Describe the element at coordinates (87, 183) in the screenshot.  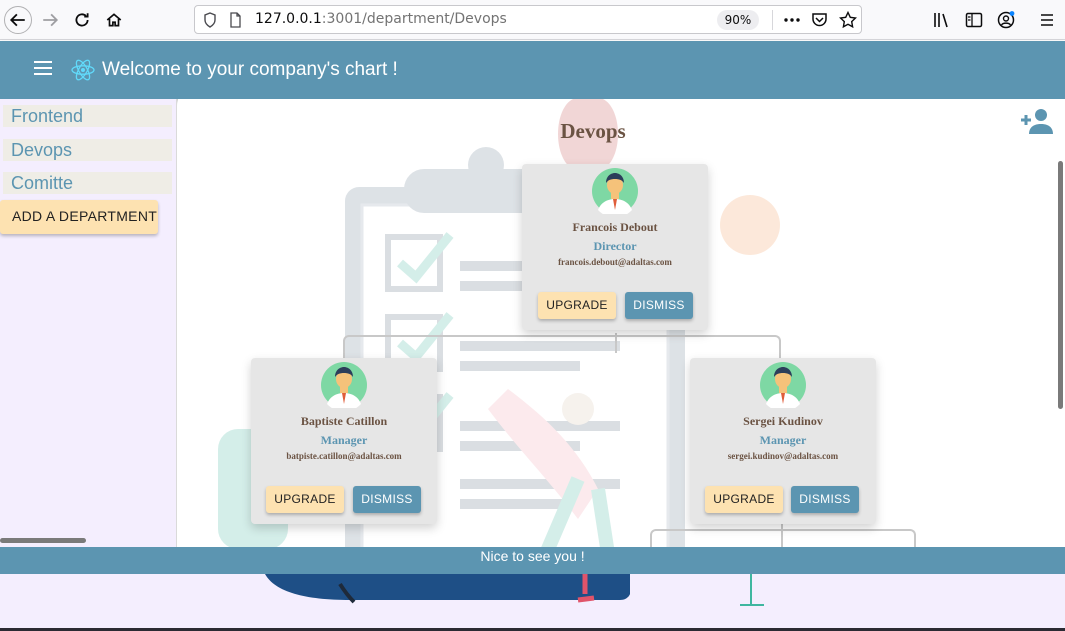
I see `sidebar-item-comitte: Comitte` at that location.